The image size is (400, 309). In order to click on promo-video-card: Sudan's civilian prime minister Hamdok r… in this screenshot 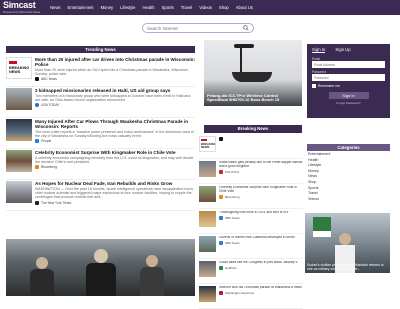, I will do `click(347, 243)`.